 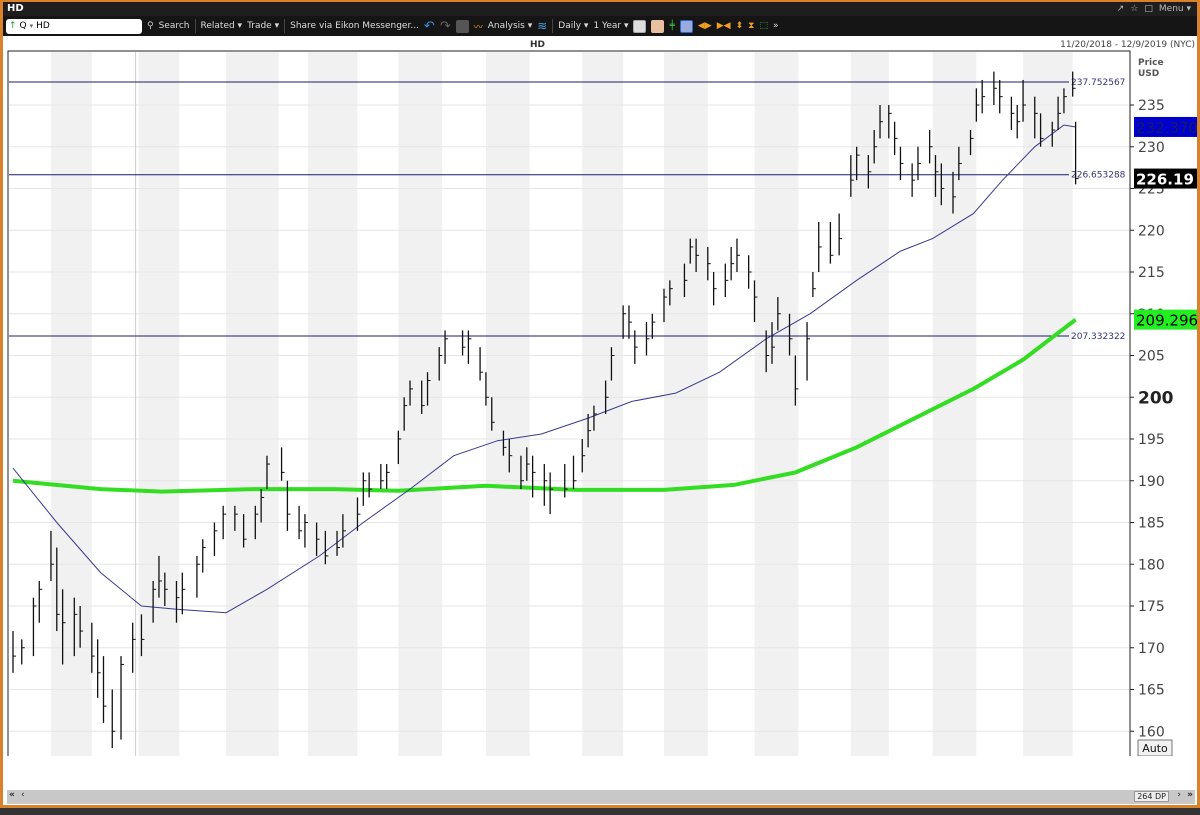 I want to click on y-tick-label: 235, so click(x=1151, y=106).